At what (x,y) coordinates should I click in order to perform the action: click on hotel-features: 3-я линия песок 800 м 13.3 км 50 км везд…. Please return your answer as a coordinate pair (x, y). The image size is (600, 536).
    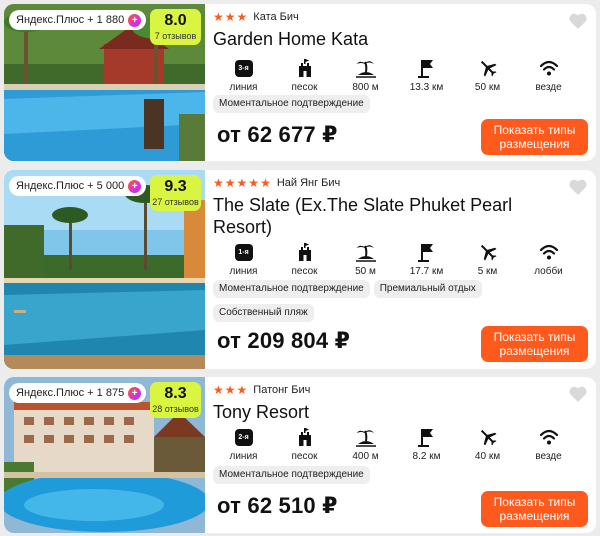
    Looking at the image, I should click on (396, 75).